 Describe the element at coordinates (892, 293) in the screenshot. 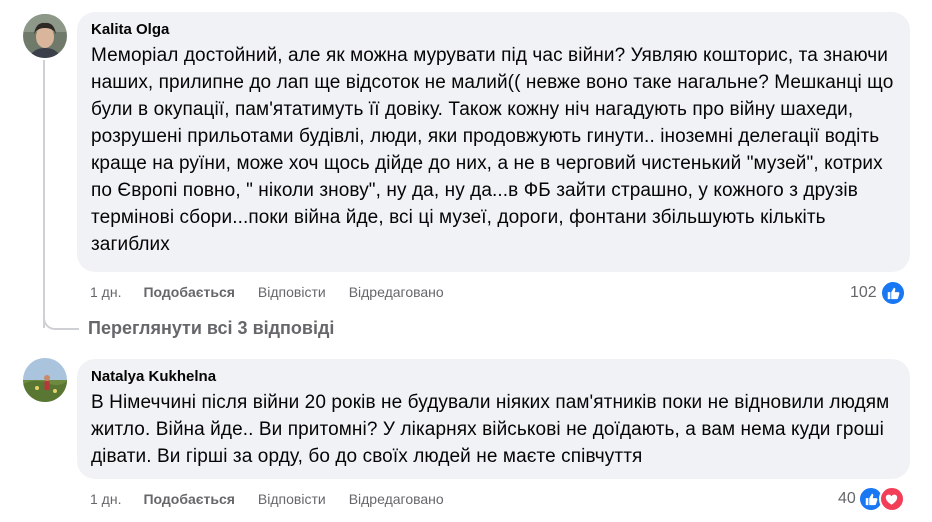

I see `like-icon` at that location.